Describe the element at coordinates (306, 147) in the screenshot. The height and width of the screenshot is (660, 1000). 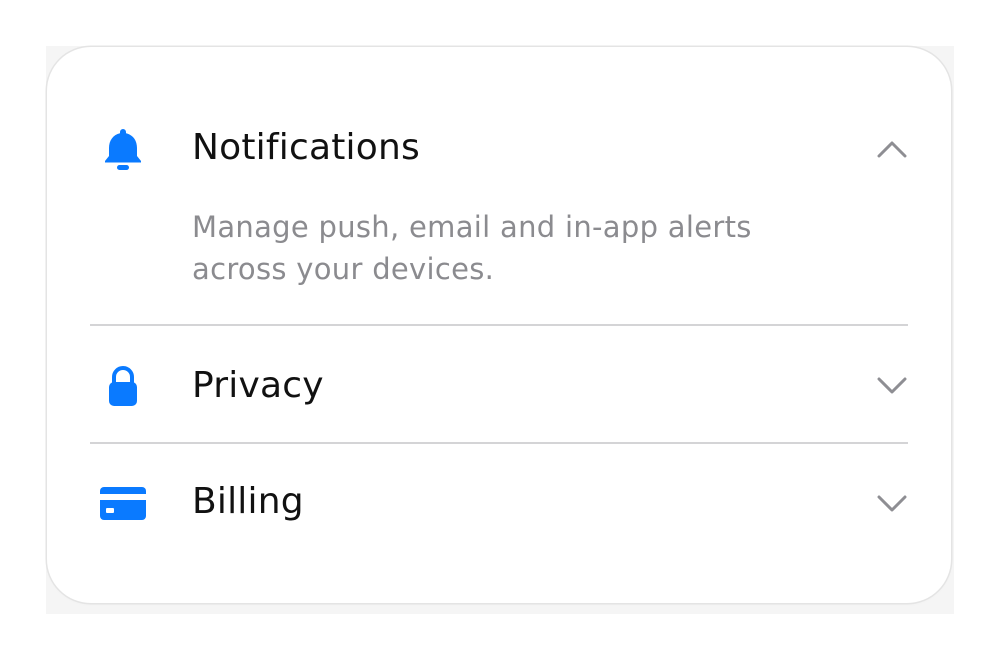
I see `accordion-title-notifications: Notifications` at that location.